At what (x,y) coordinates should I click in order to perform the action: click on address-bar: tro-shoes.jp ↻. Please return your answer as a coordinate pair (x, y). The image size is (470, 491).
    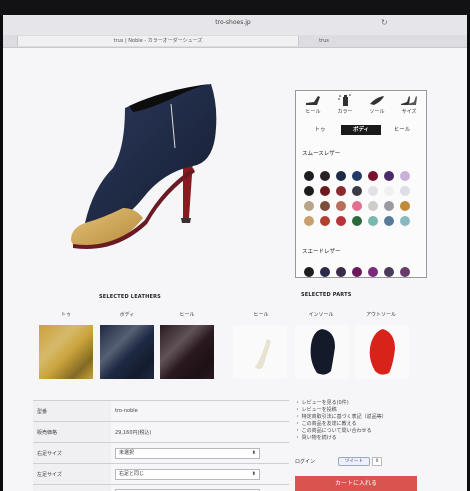
    Looking at the image, I should click on (235, 25).